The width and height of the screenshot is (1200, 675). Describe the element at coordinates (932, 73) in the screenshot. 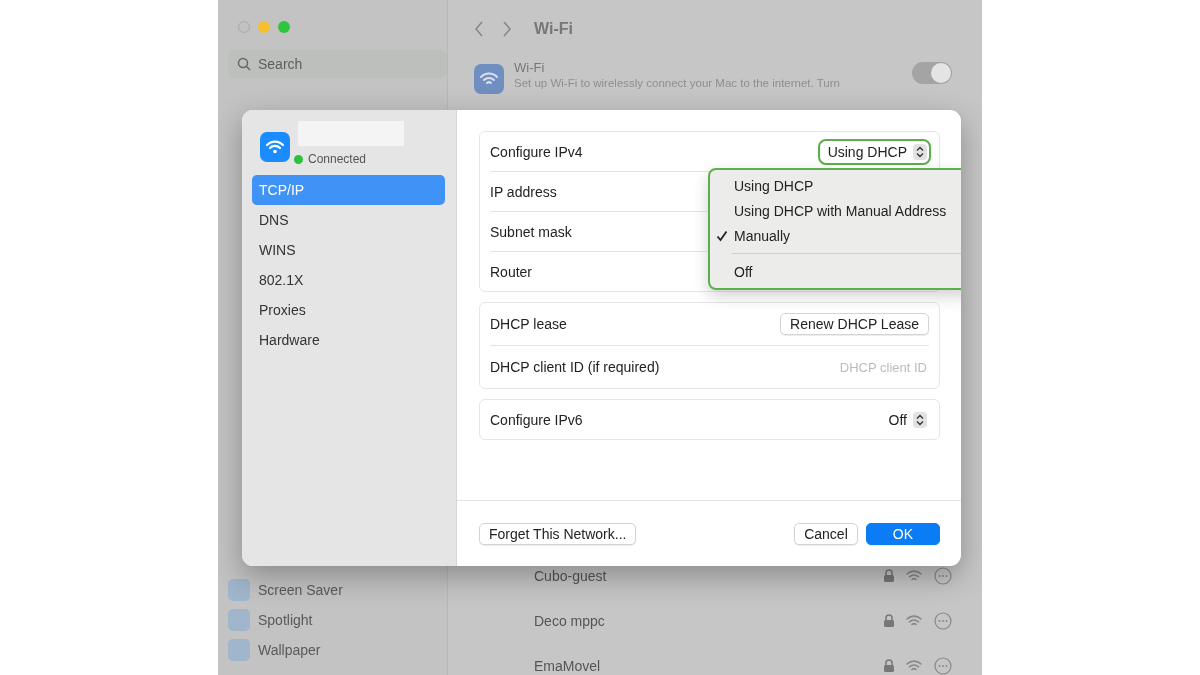

I see `wifi-toggle` at that location.